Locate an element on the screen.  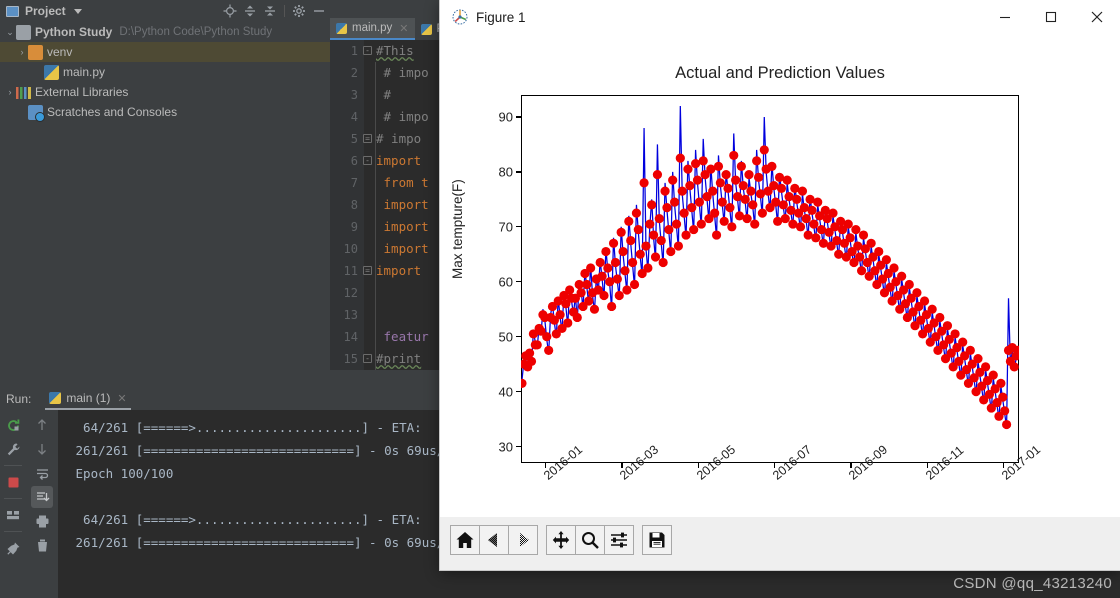
figure-window-title: Figure 1 is located at coordinates (501, 17).